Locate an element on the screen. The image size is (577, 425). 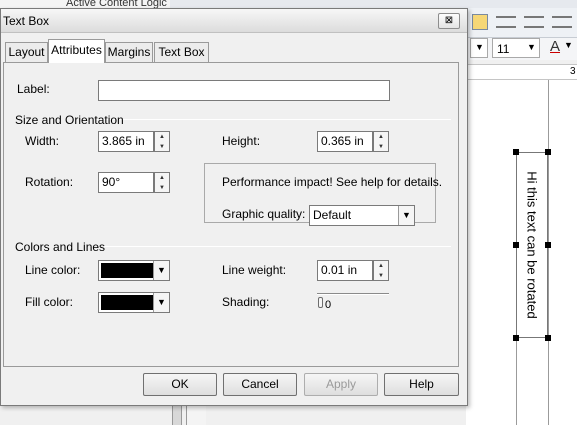
ok-button: OK is located at coordinates (180, 384).